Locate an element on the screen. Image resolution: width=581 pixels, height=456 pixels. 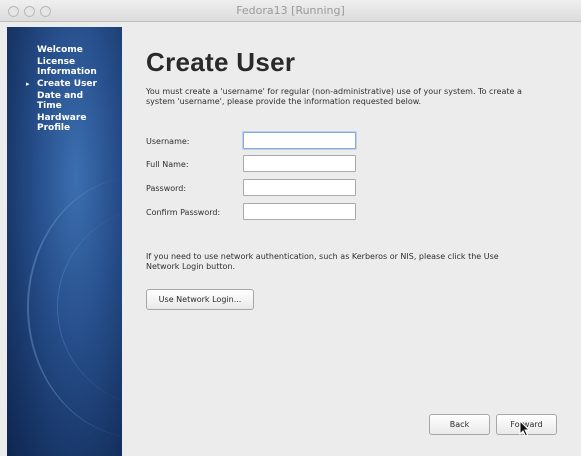
password-field is located at coordinates (299, 187).